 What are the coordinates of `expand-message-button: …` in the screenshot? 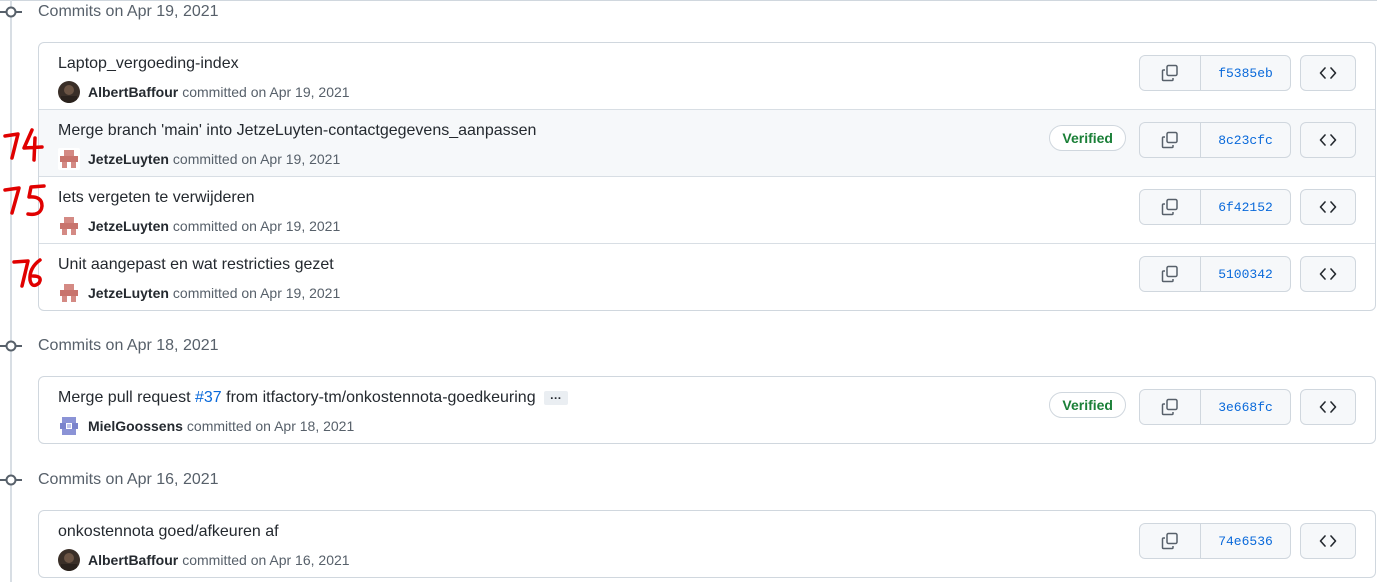 It's located at (555, 397).